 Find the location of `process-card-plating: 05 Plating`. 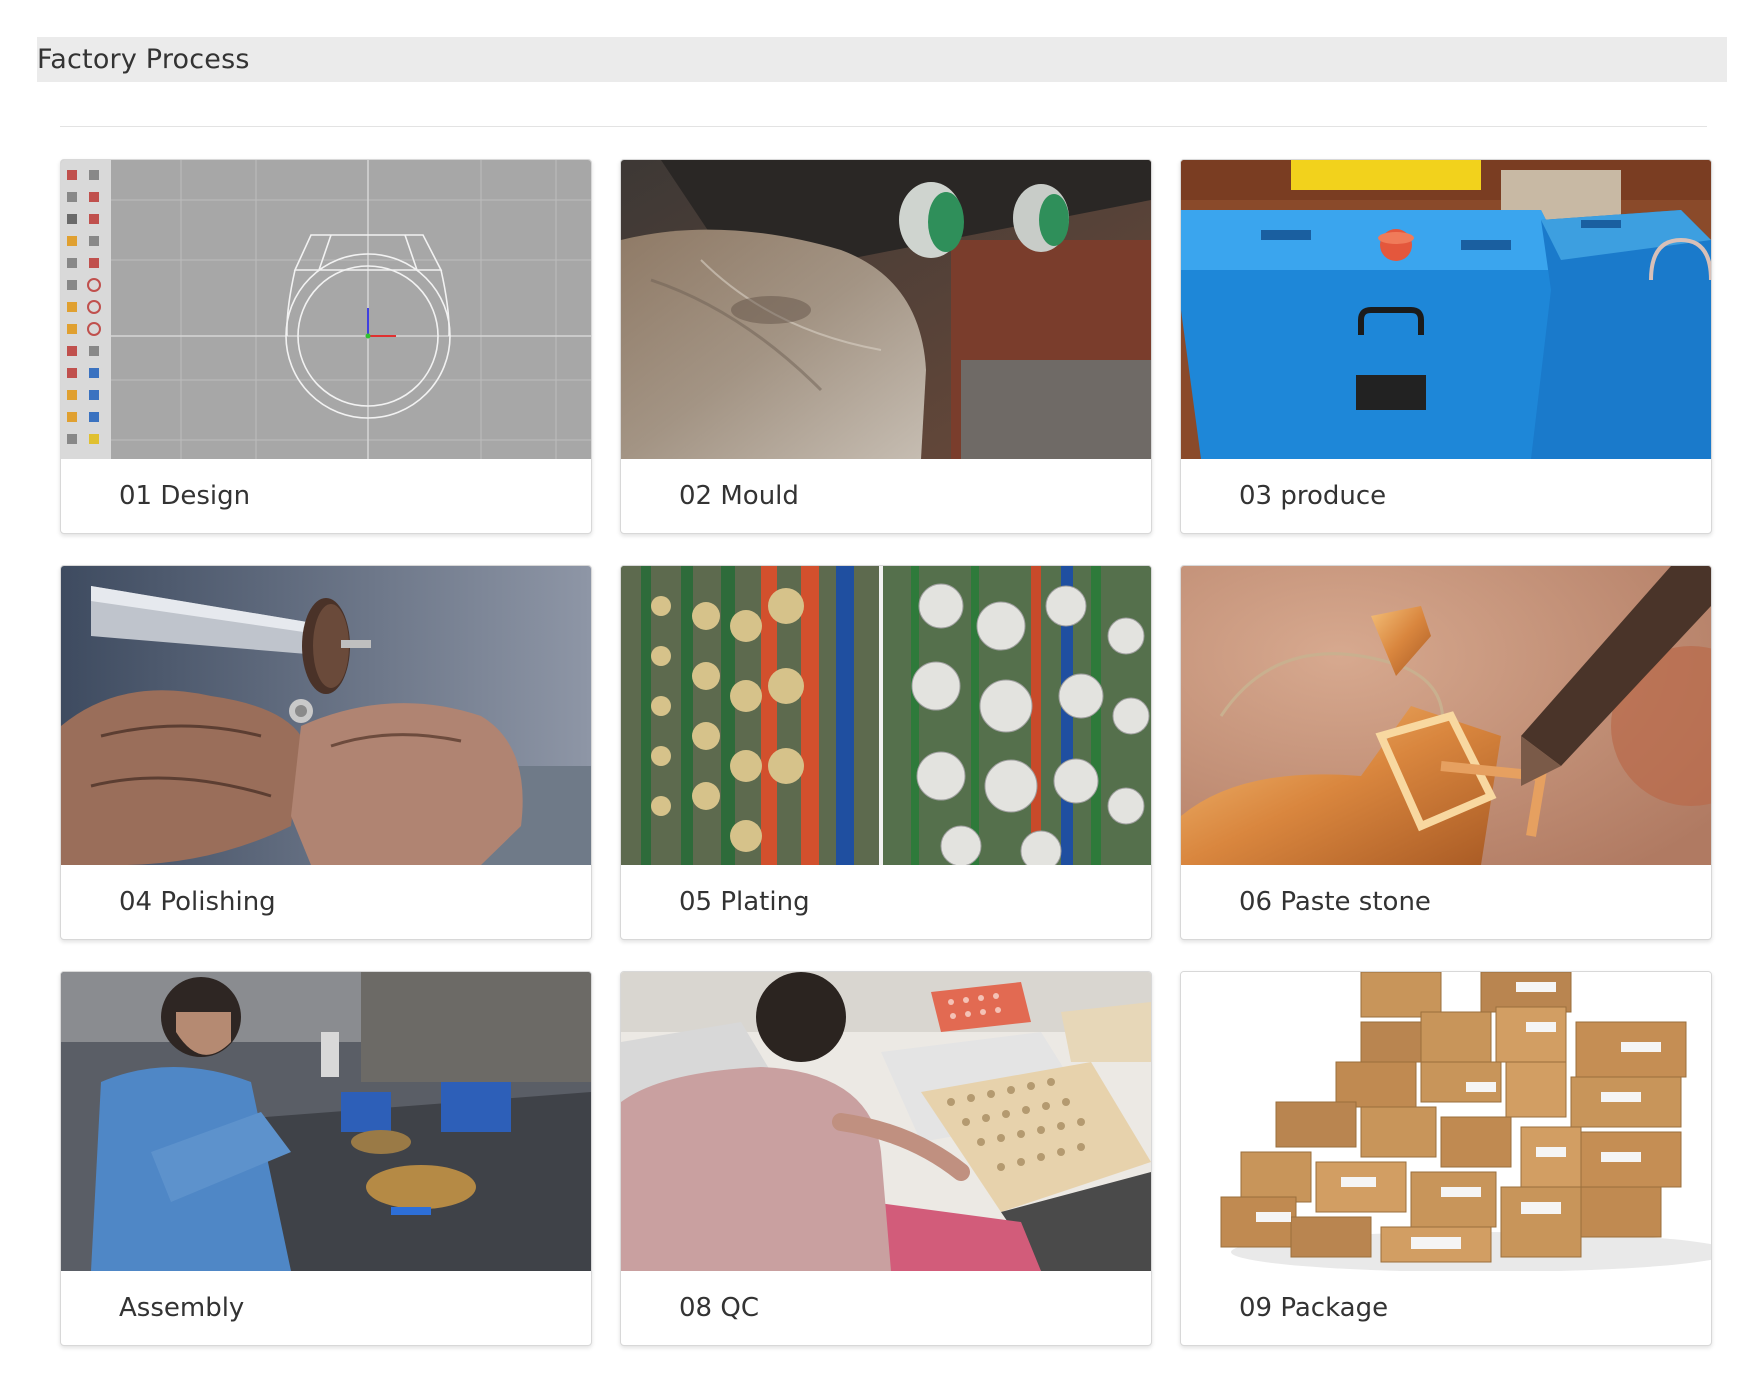

process-card-plating: 05 Plating is located at coordinates (886, 752).